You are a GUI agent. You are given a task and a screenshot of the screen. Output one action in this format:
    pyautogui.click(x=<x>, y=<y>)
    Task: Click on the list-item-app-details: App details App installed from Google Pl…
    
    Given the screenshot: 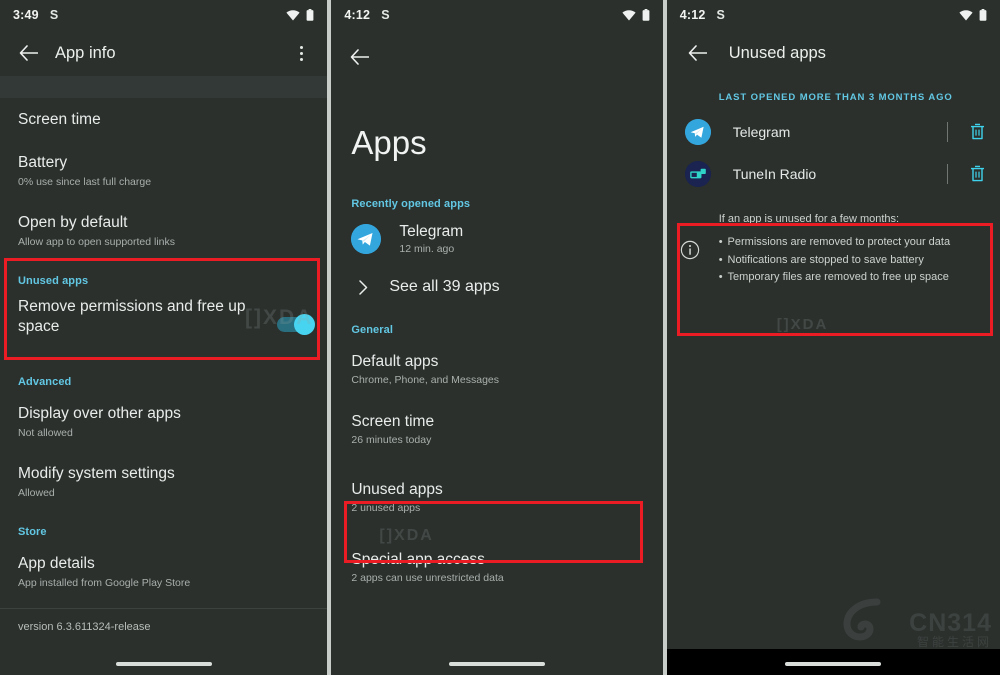 What is the action you would take?
    pyautogui.click(x=163, y=572)
    